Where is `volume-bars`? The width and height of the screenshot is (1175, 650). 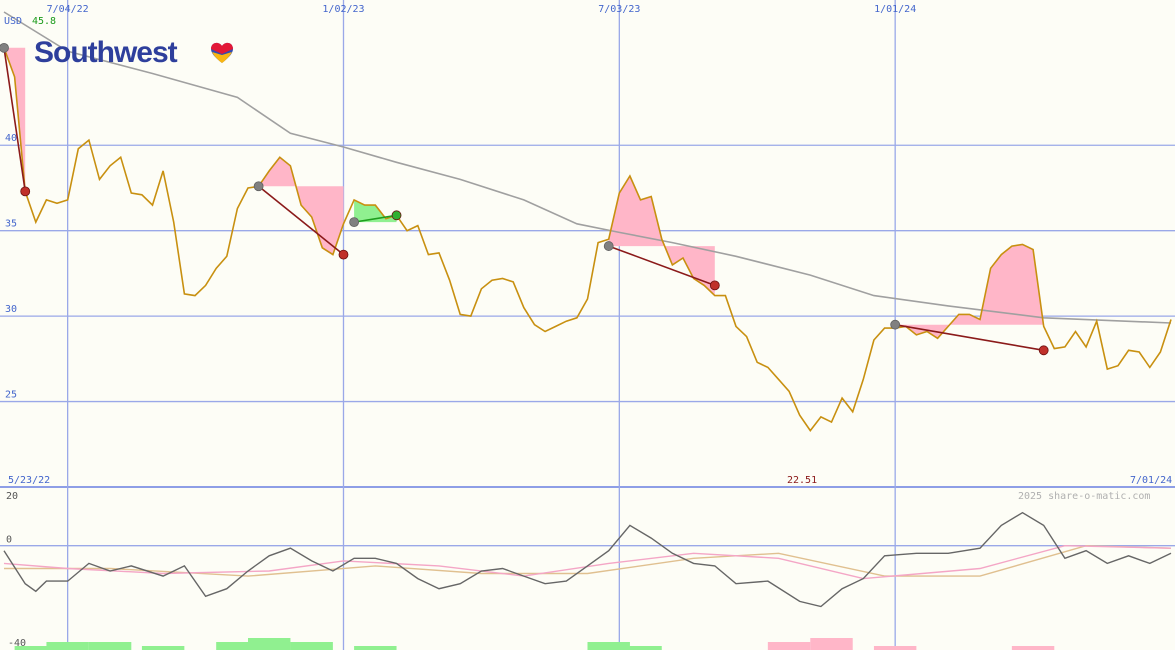 volume-bars is located at coordinates (534, 644).